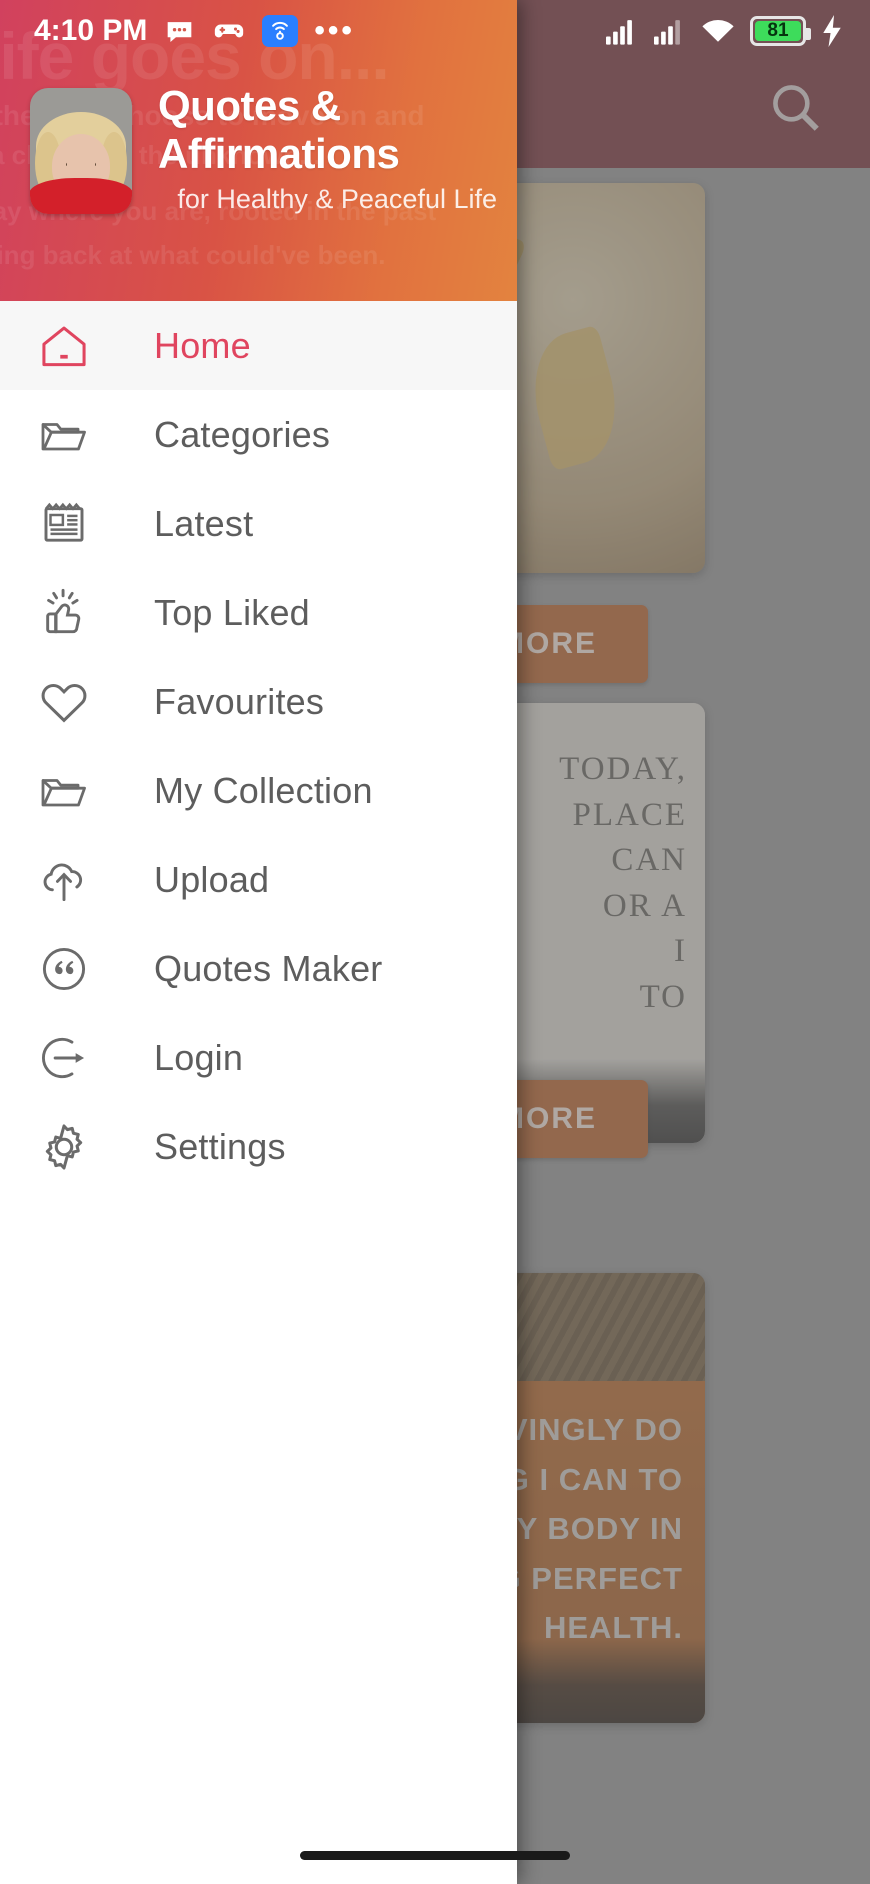 The image size is (870, 1884). Describe the element at coordinates (258, 345) in the screenshot. I see `sidebar-item-home: Home` at that location.